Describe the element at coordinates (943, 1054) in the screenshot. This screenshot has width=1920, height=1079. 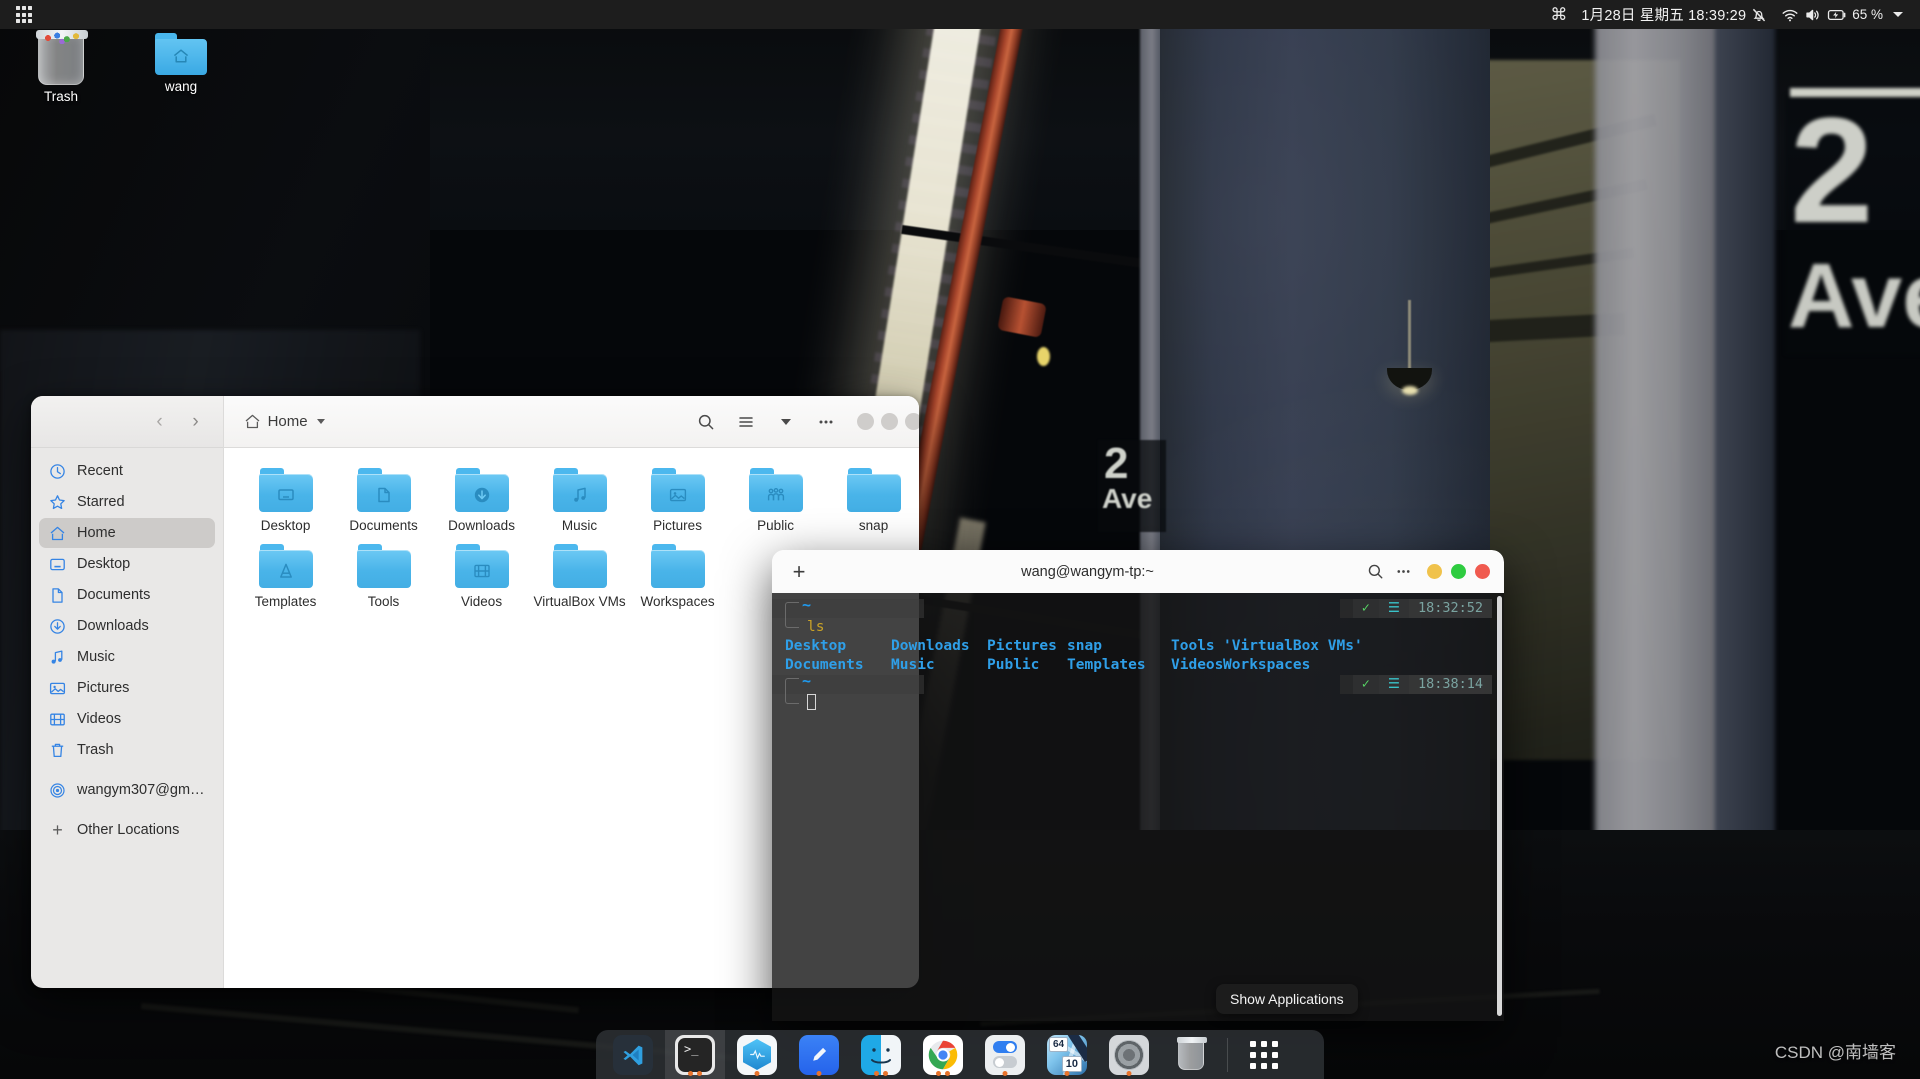
I see `dock-item-chrome` at that location.